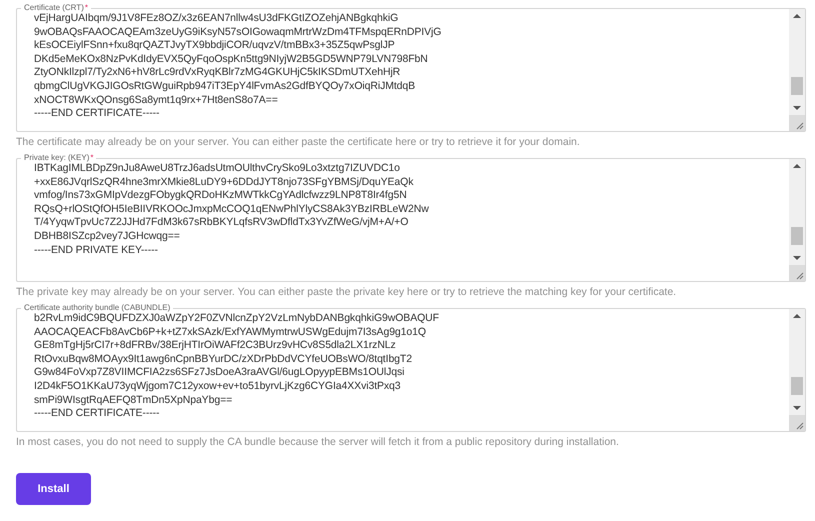  What do you see at coordinates (318, 442) in the screenshot?
I see `help-text: In most cases, you do not need to supply the CA bundle because the server will fetch it from a public repository during installation.` at bounding box center [318, 442].